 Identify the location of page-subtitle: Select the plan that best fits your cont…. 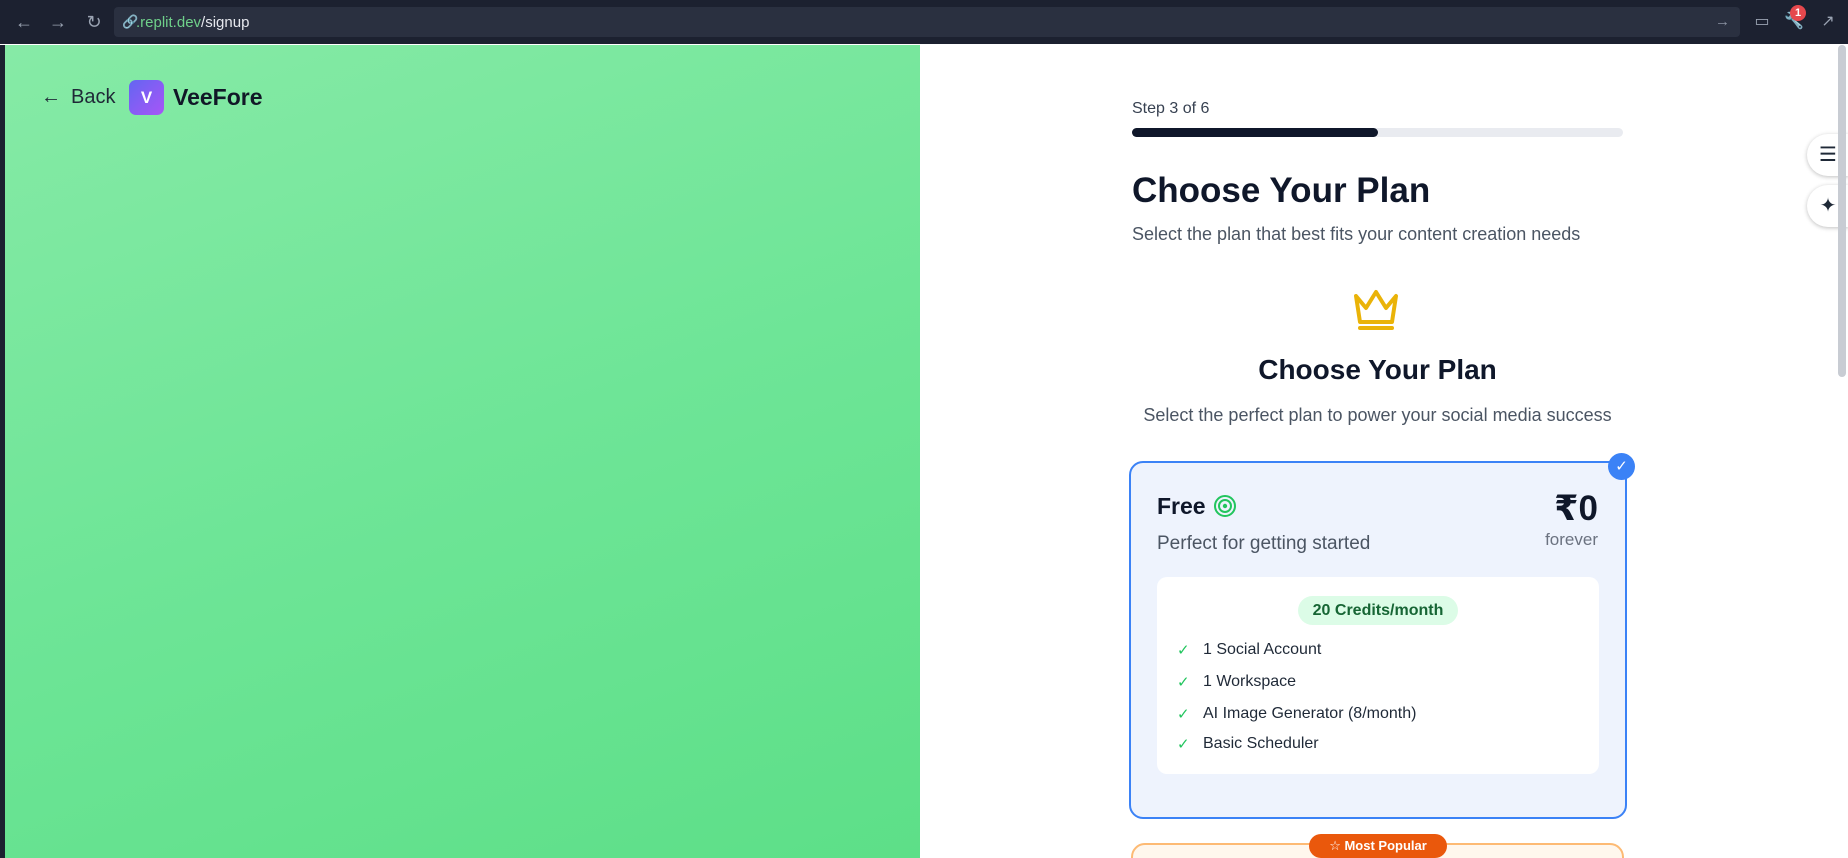
(1356, 234).